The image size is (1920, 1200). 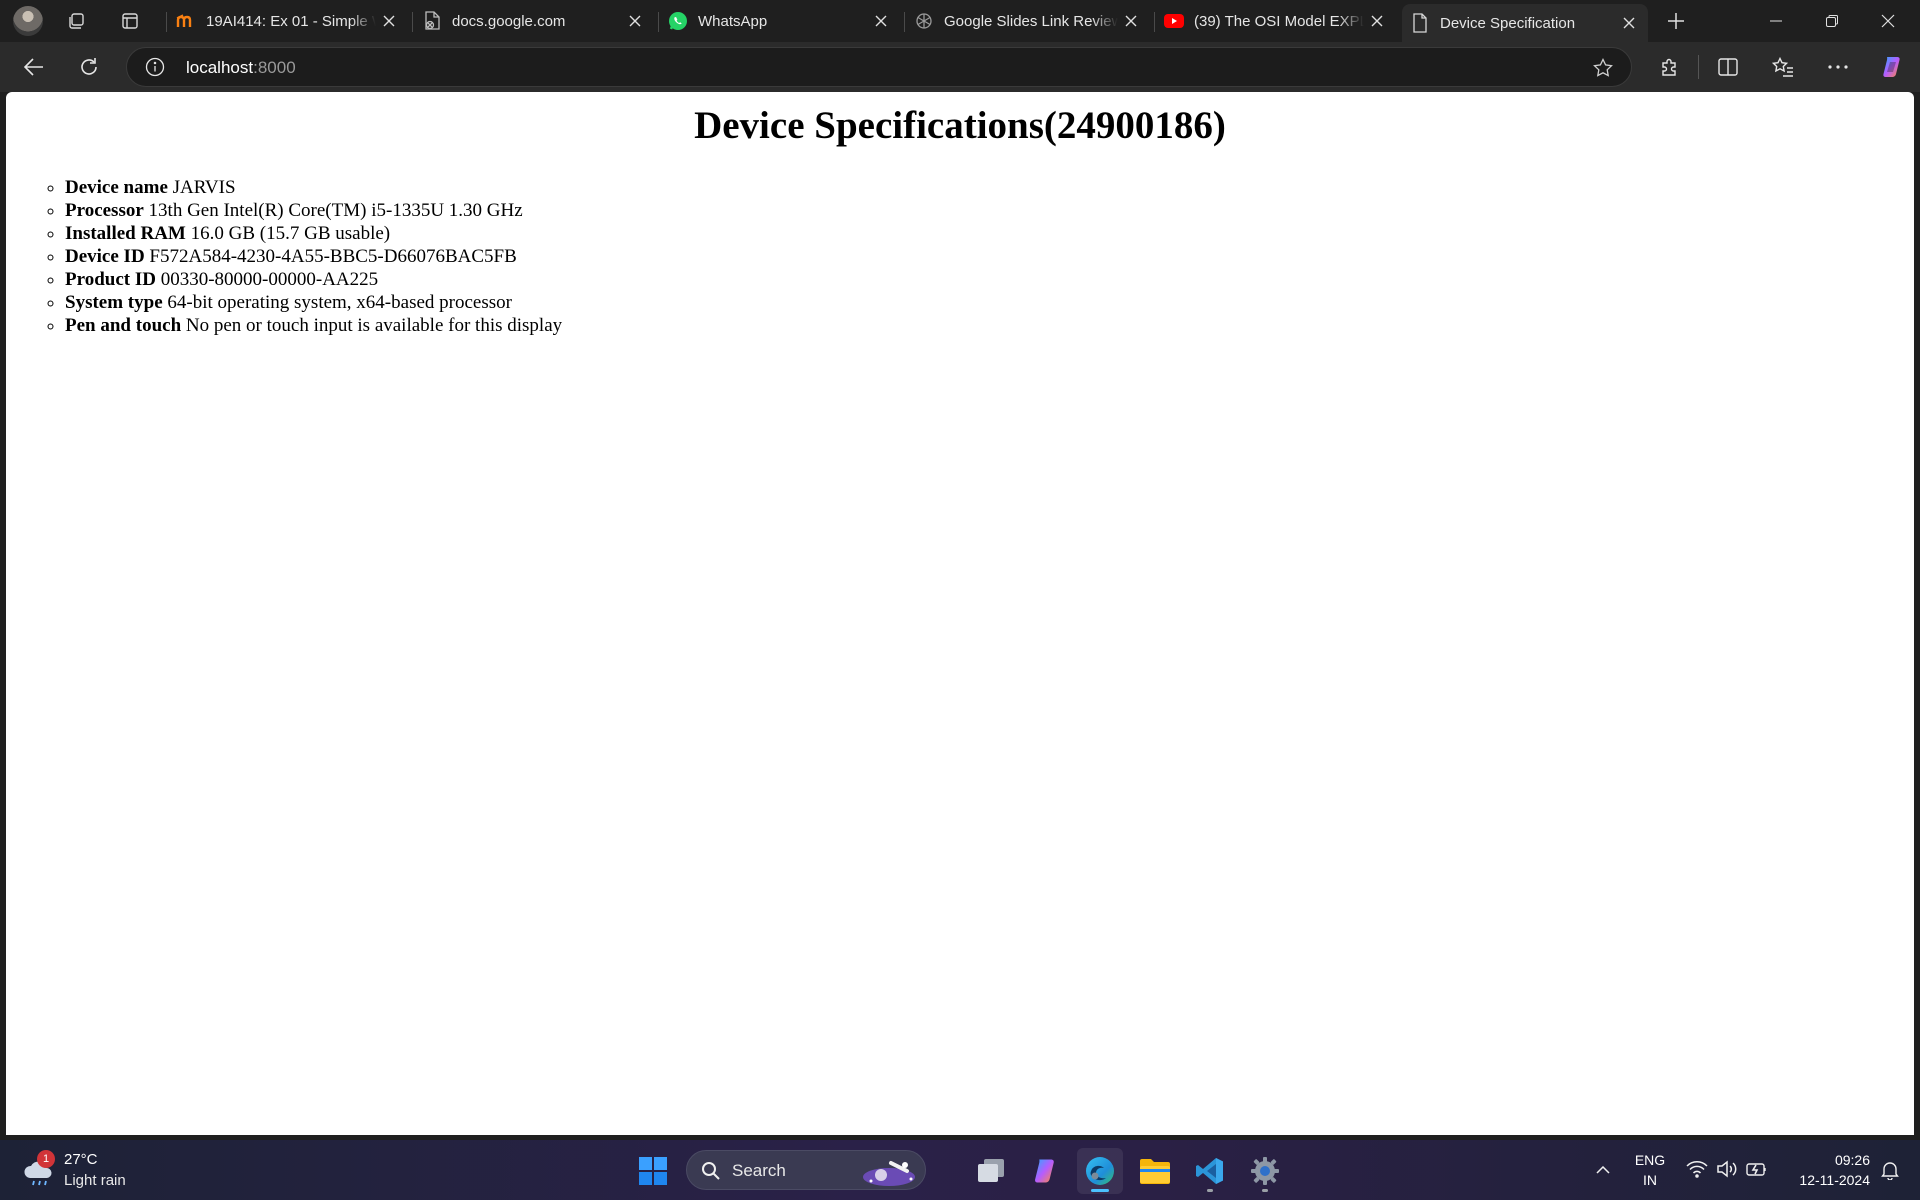 What do you see at coordinates (1697, 1169) in the screenshot?
I see `wifi-icon` at bounding box center [1697, 1169].